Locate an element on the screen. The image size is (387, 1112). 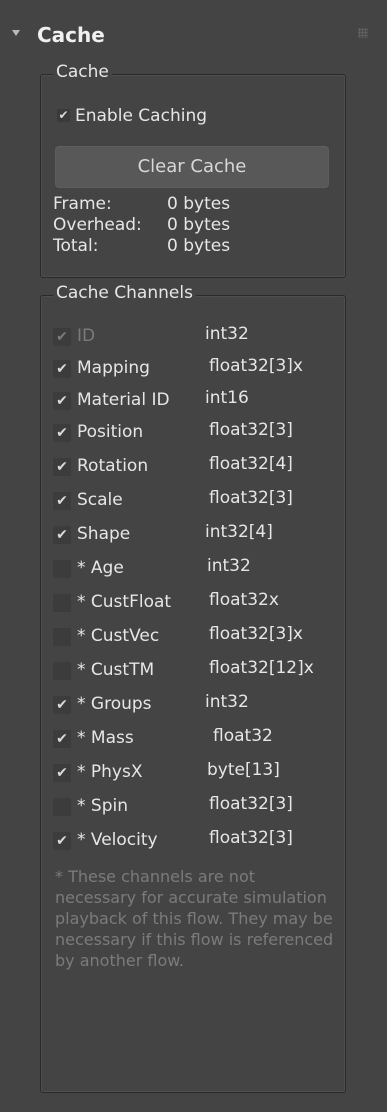
clear-cache-button: Clear Cache is located at coordinates (192, 167).